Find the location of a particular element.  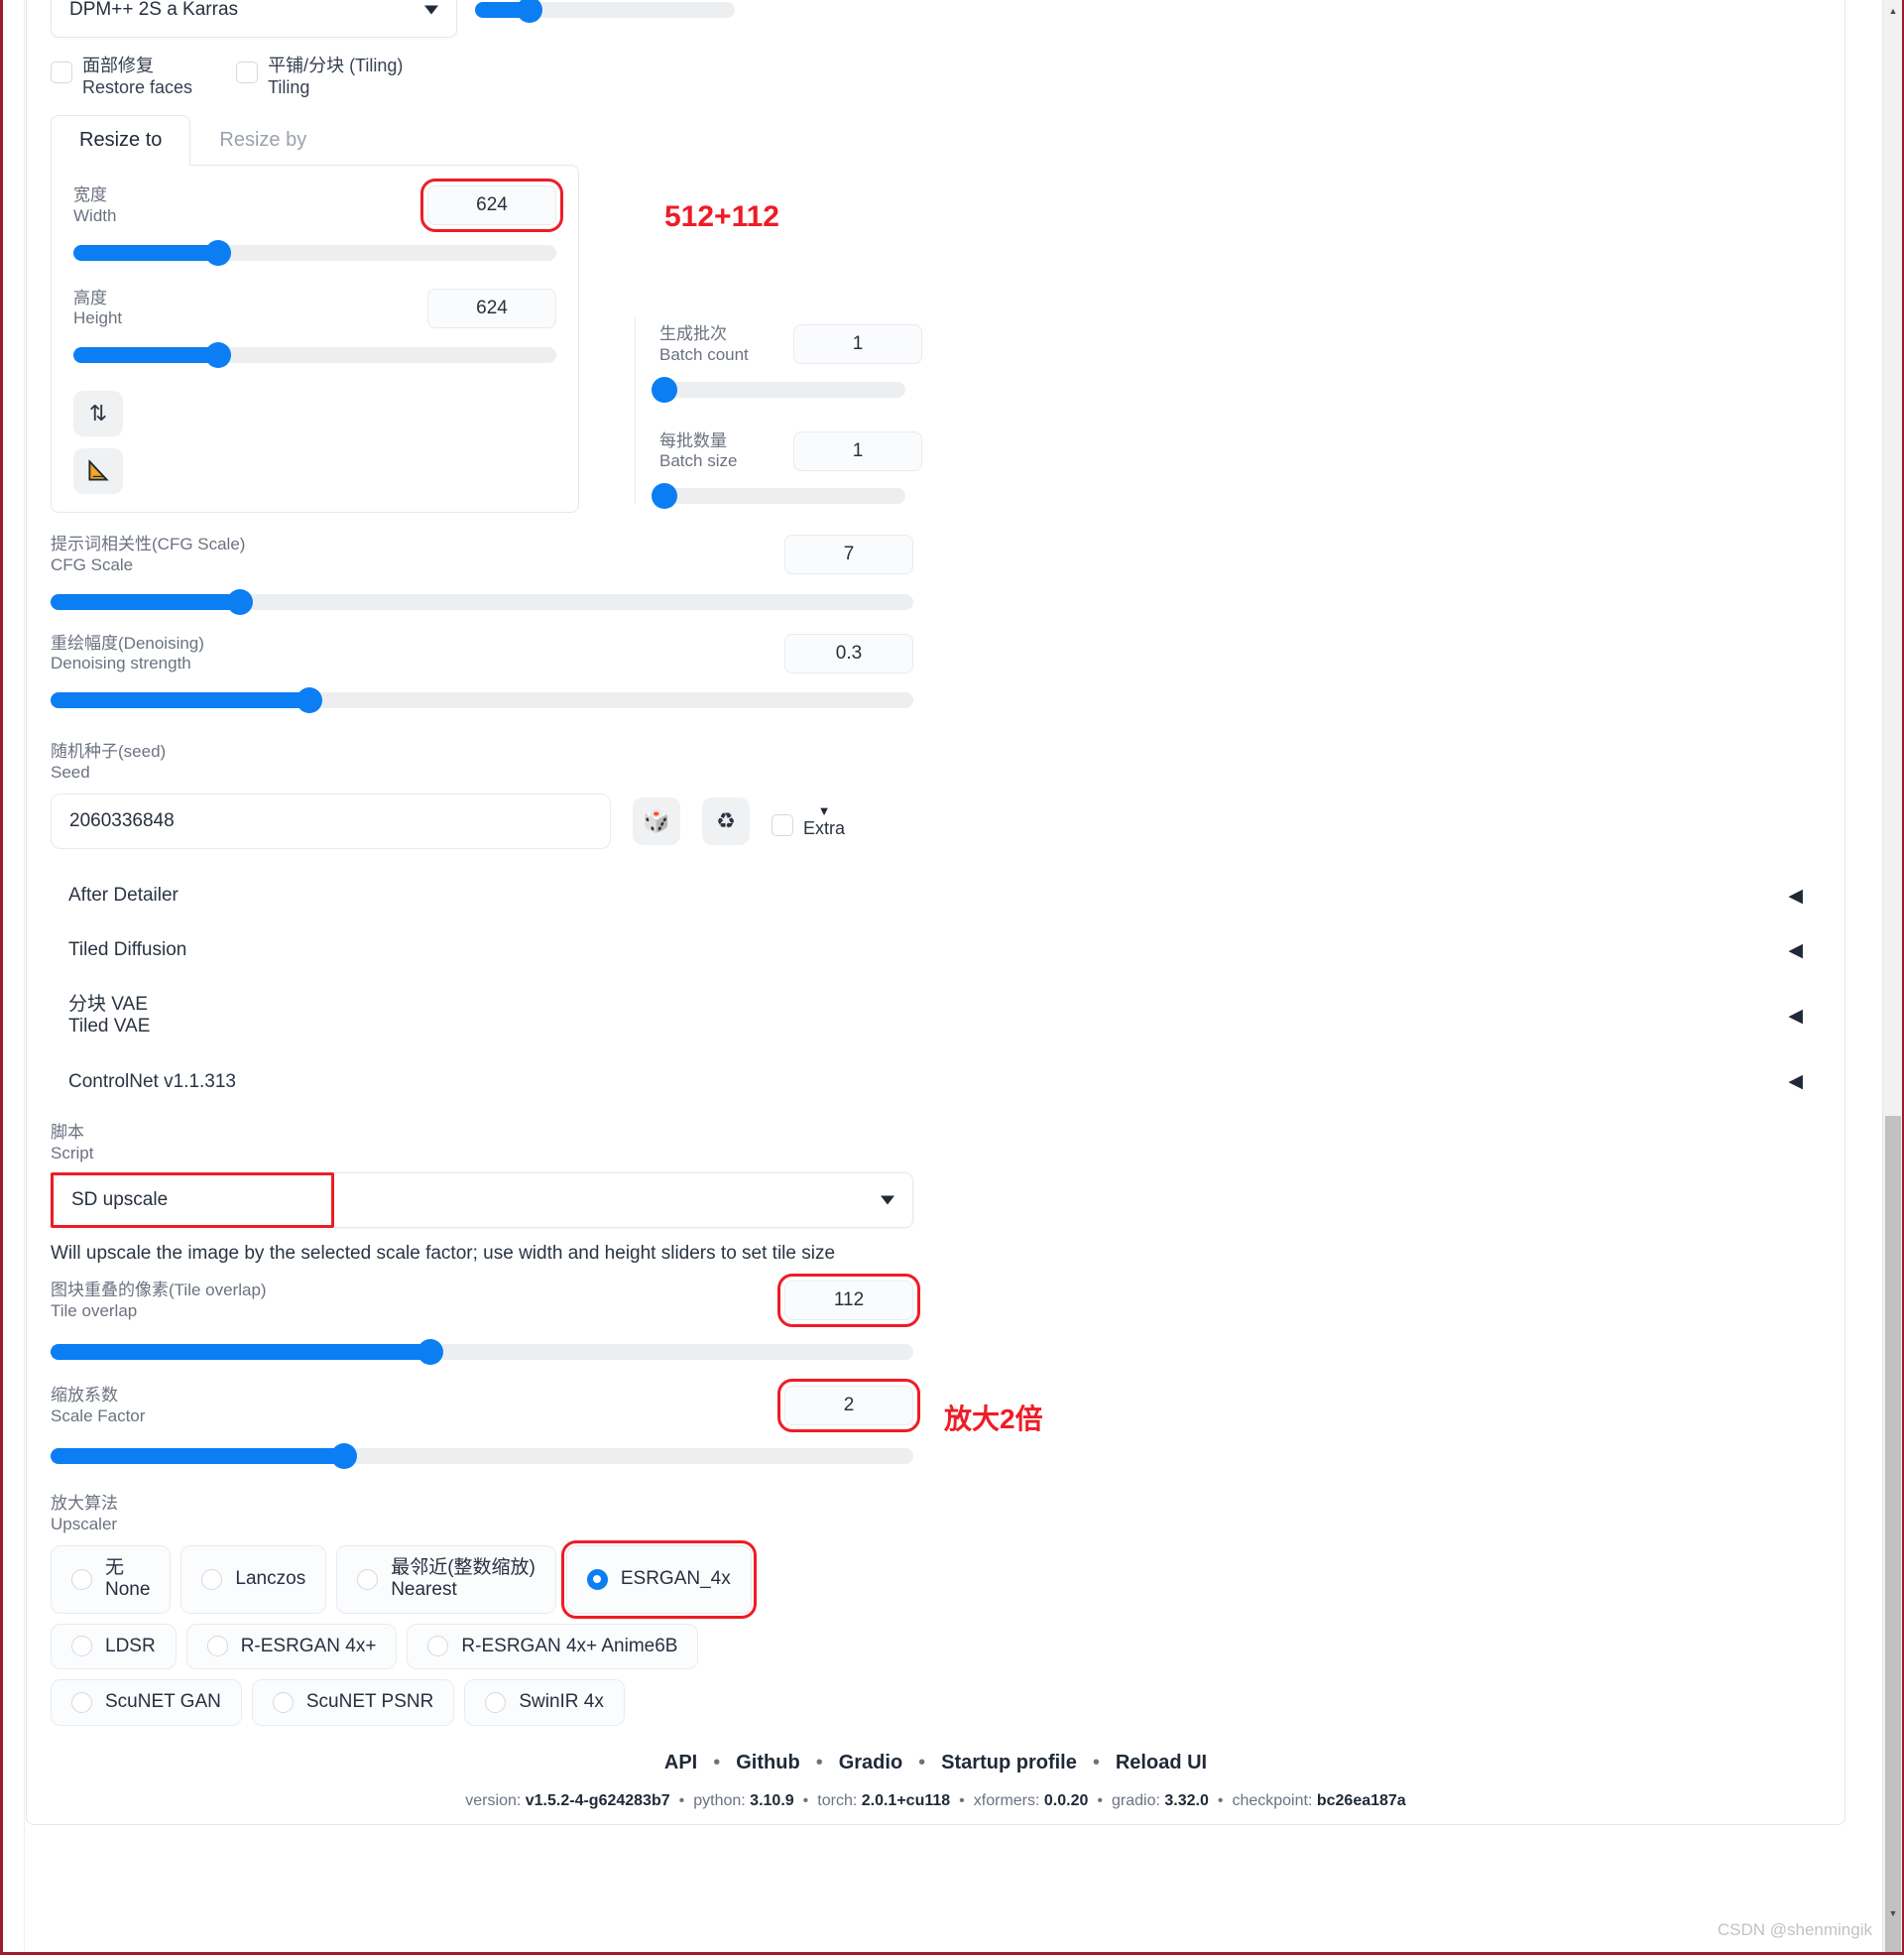

tiling-label-en: Tiling is located at coordinates (289, 86).